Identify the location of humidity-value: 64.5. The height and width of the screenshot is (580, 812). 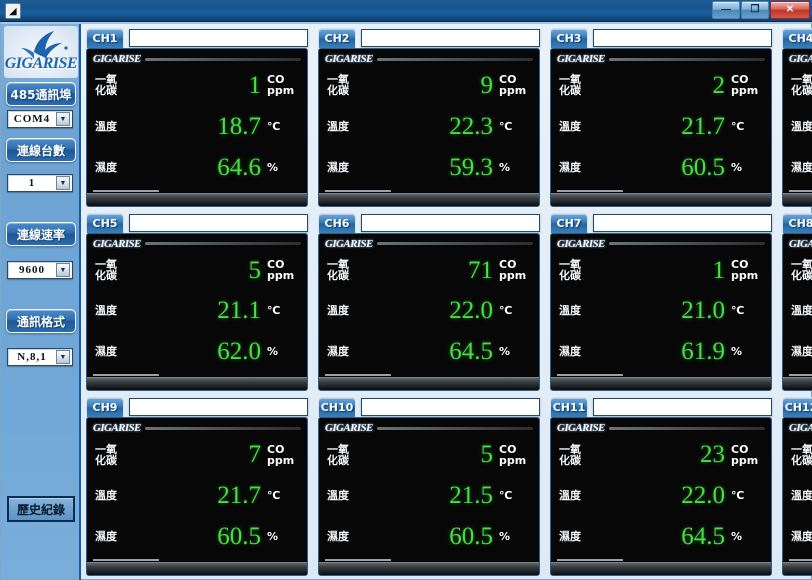
(471, 352).